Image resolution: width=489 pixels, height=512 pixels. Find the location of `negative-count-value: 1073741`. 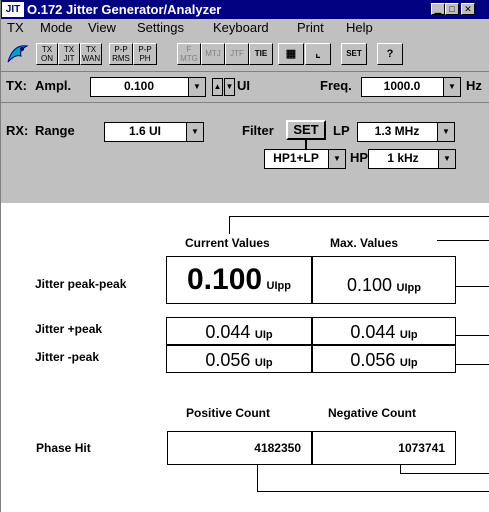

negative-count-value: 1073741 is located at coordinates (384, 448).